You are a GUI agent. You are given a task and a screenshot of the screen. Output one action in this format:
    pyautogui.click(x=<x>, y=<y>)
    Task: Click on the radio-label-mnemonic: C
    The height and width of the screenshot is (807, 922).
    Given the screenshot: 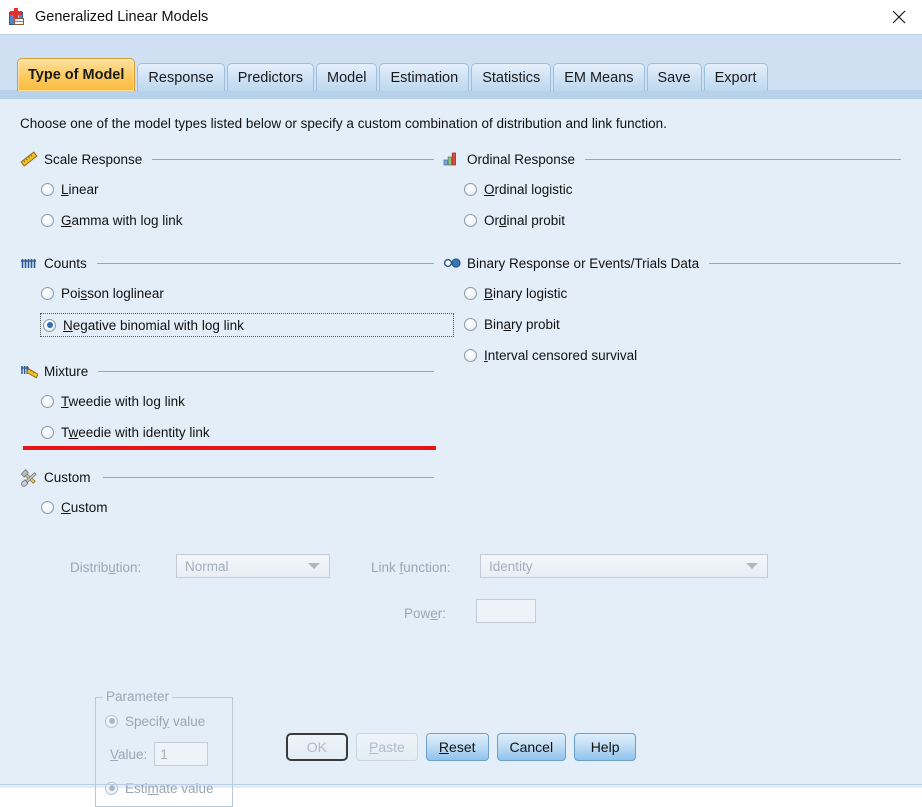 What is the action you would take?
    pyautogui.click(x=66, y=507)
    